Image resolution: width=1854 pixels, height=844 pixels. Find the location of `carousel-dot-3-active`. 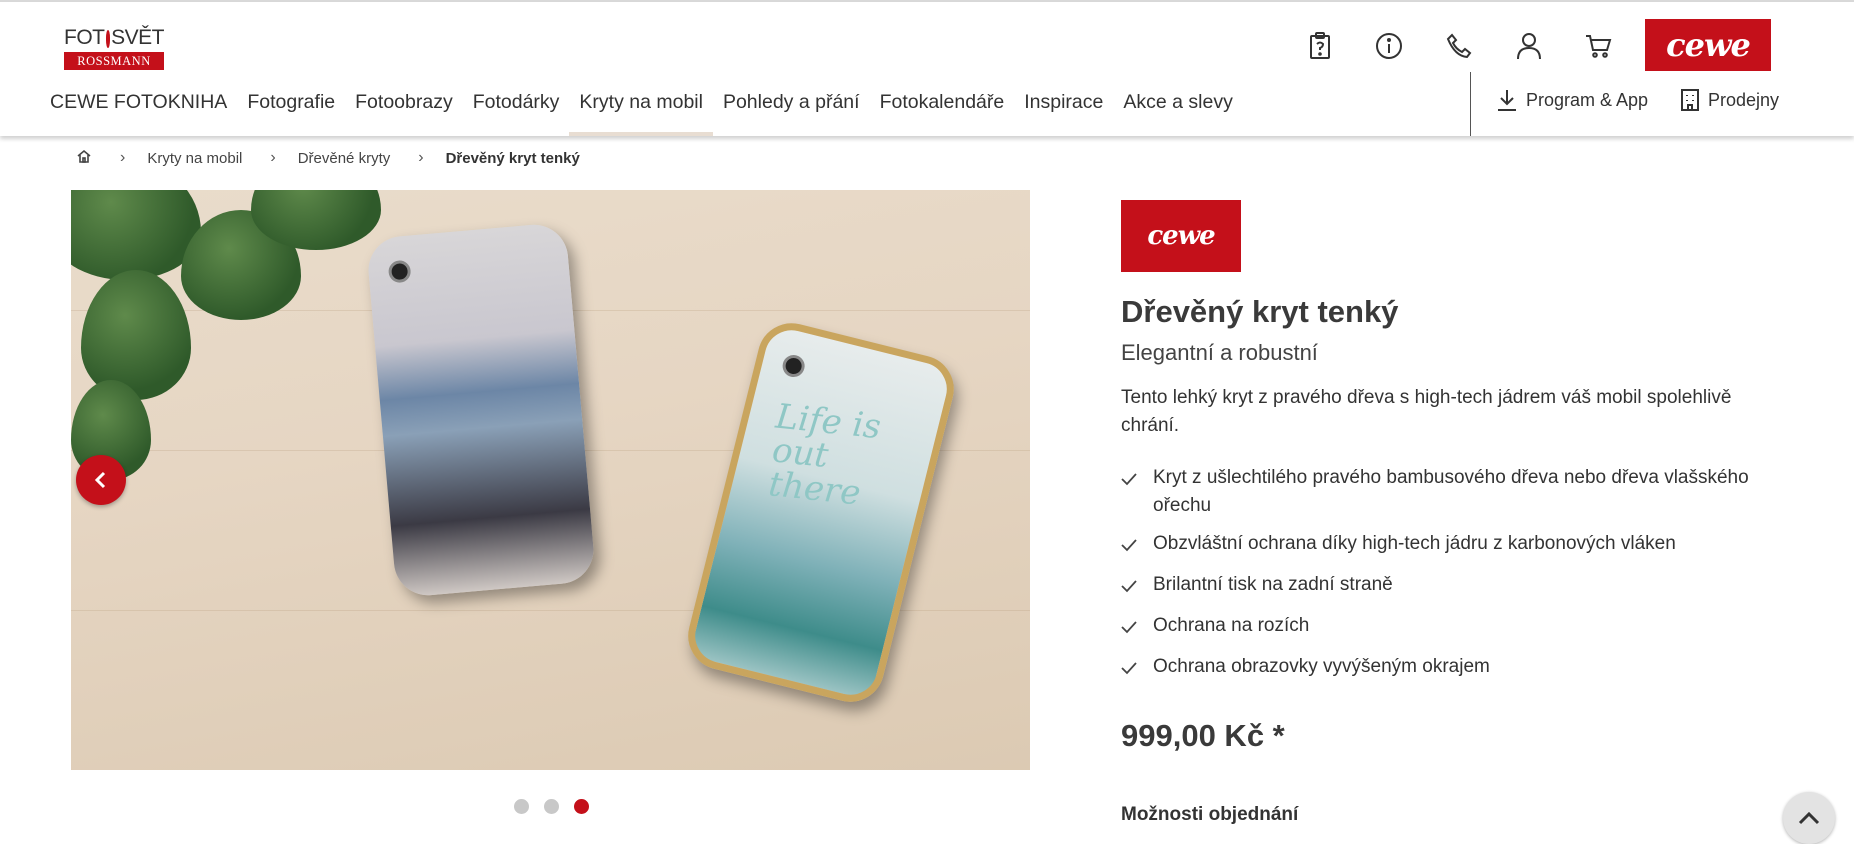

carousel-dot-3-active is located at coordinates (581, 806).